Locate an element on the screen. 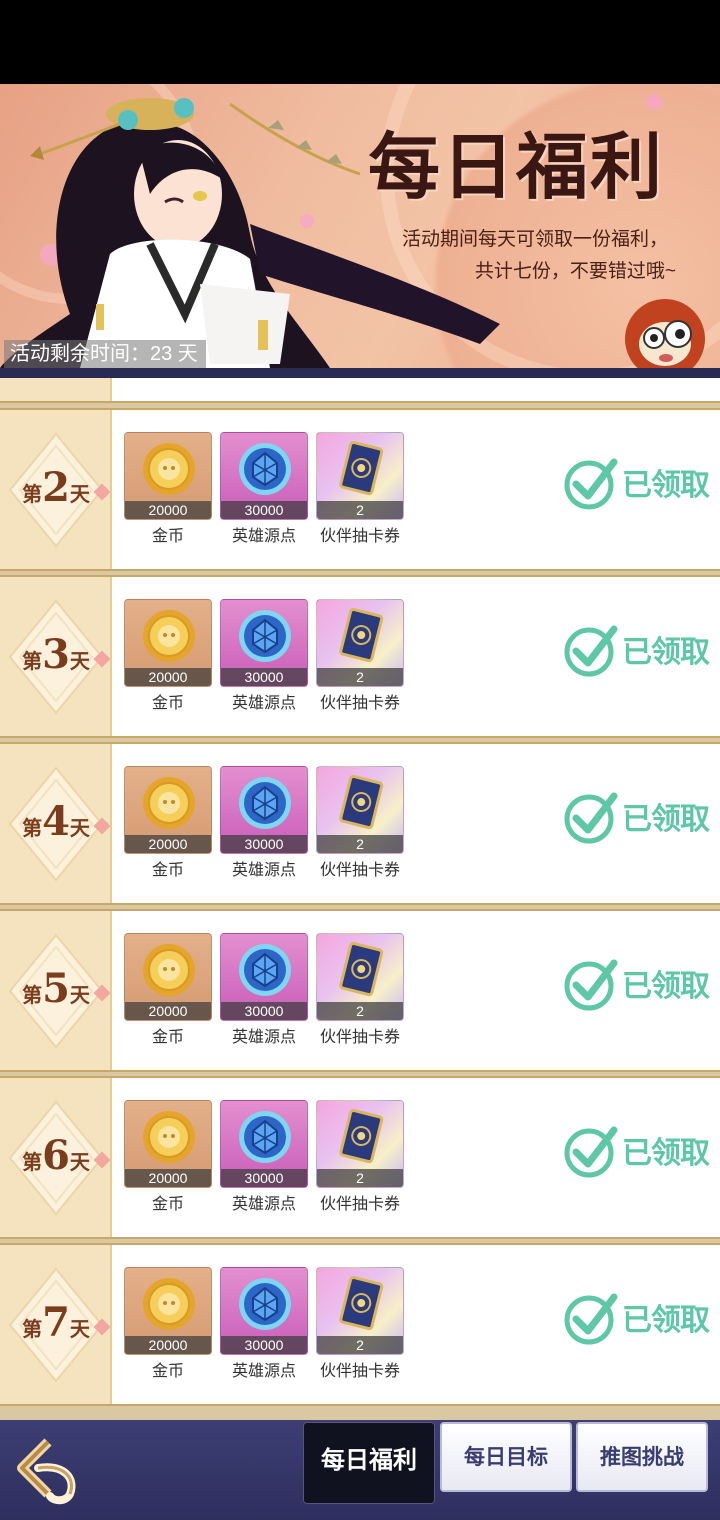  day-label: 第6天 is located at coordinates (55, 1156).